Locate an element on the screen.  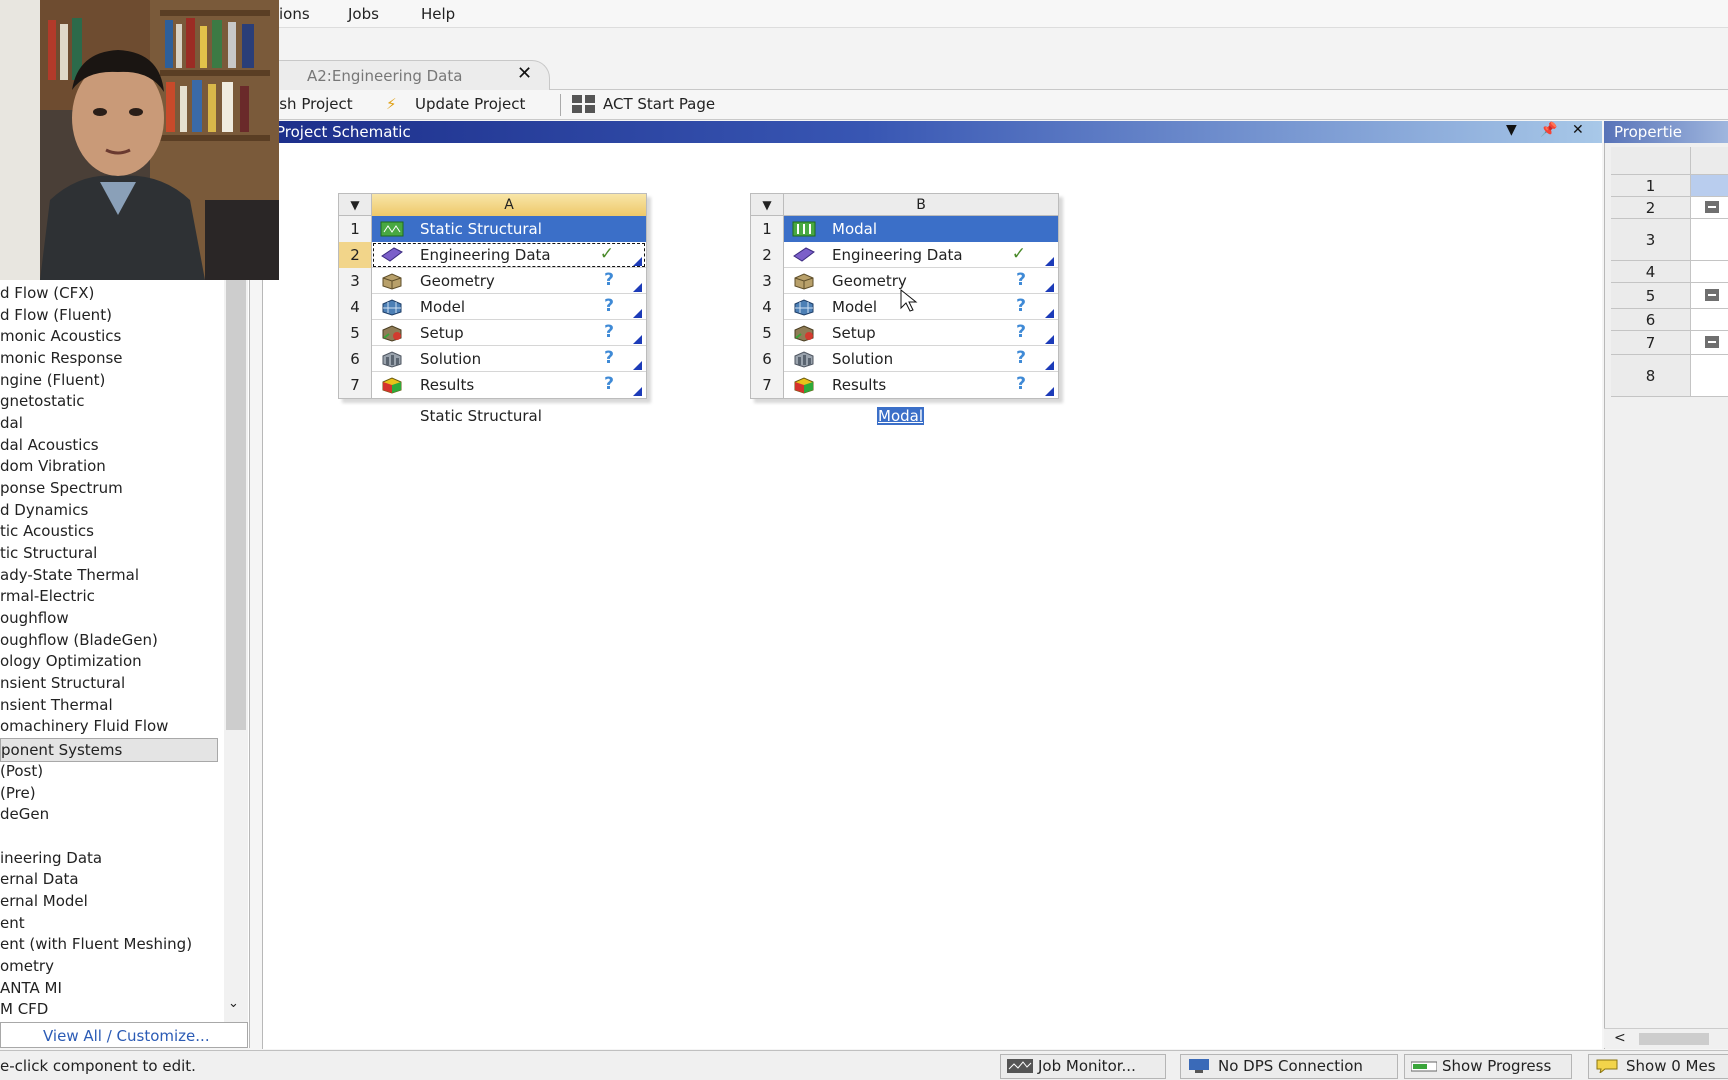
toolbox-item: monic Acoustics is located at coordinates (60, 336).